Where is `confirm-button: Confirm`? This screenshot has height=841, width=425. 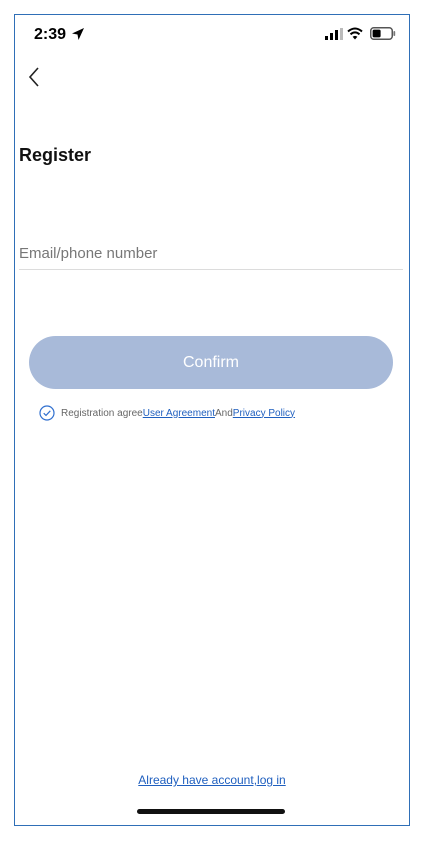
confirm-button: Confirm is located at coordinates (211, 362).